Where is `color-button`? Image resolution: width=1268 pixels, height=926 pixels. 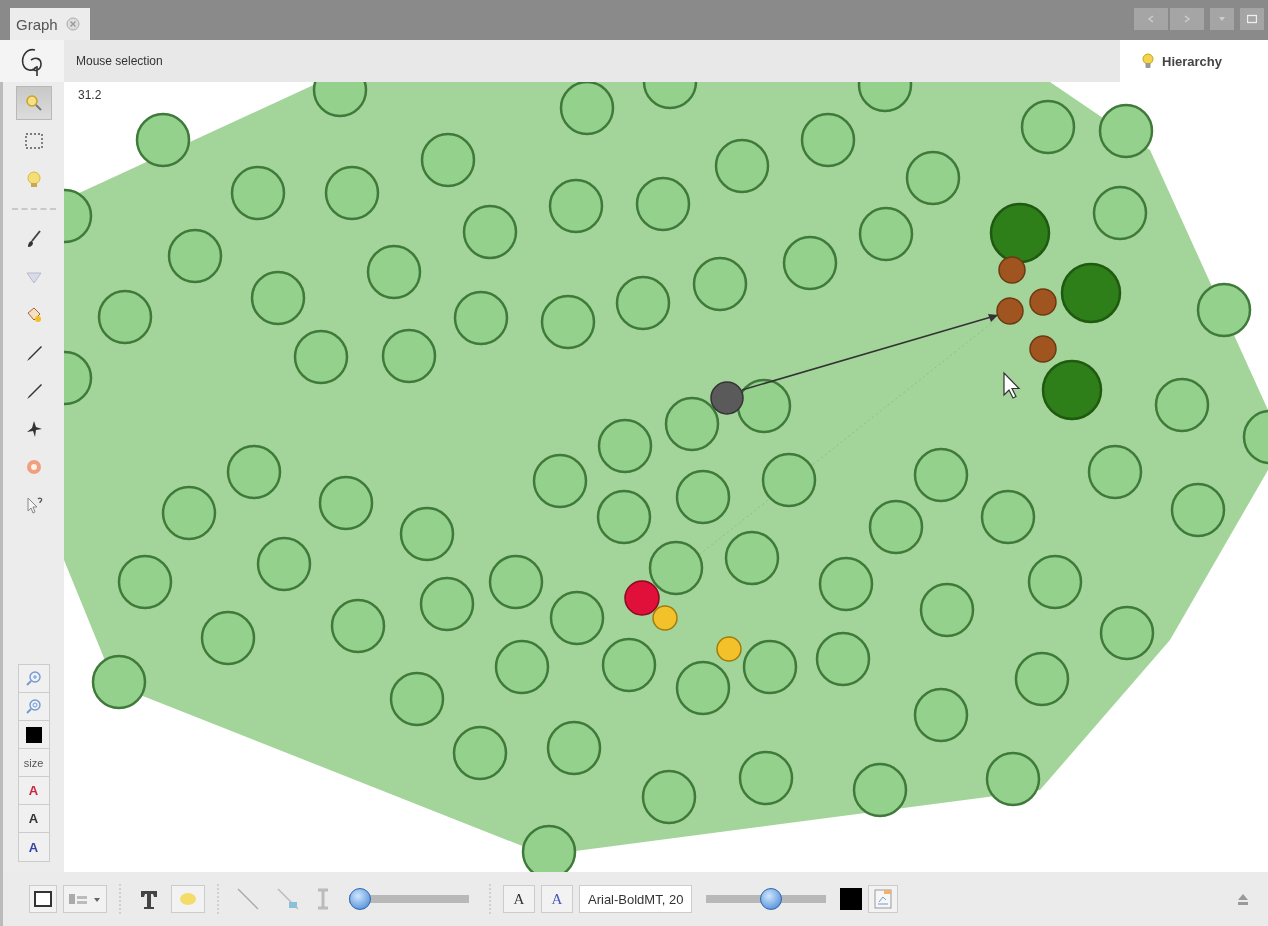 color-button is located at coordinates (33, 735).